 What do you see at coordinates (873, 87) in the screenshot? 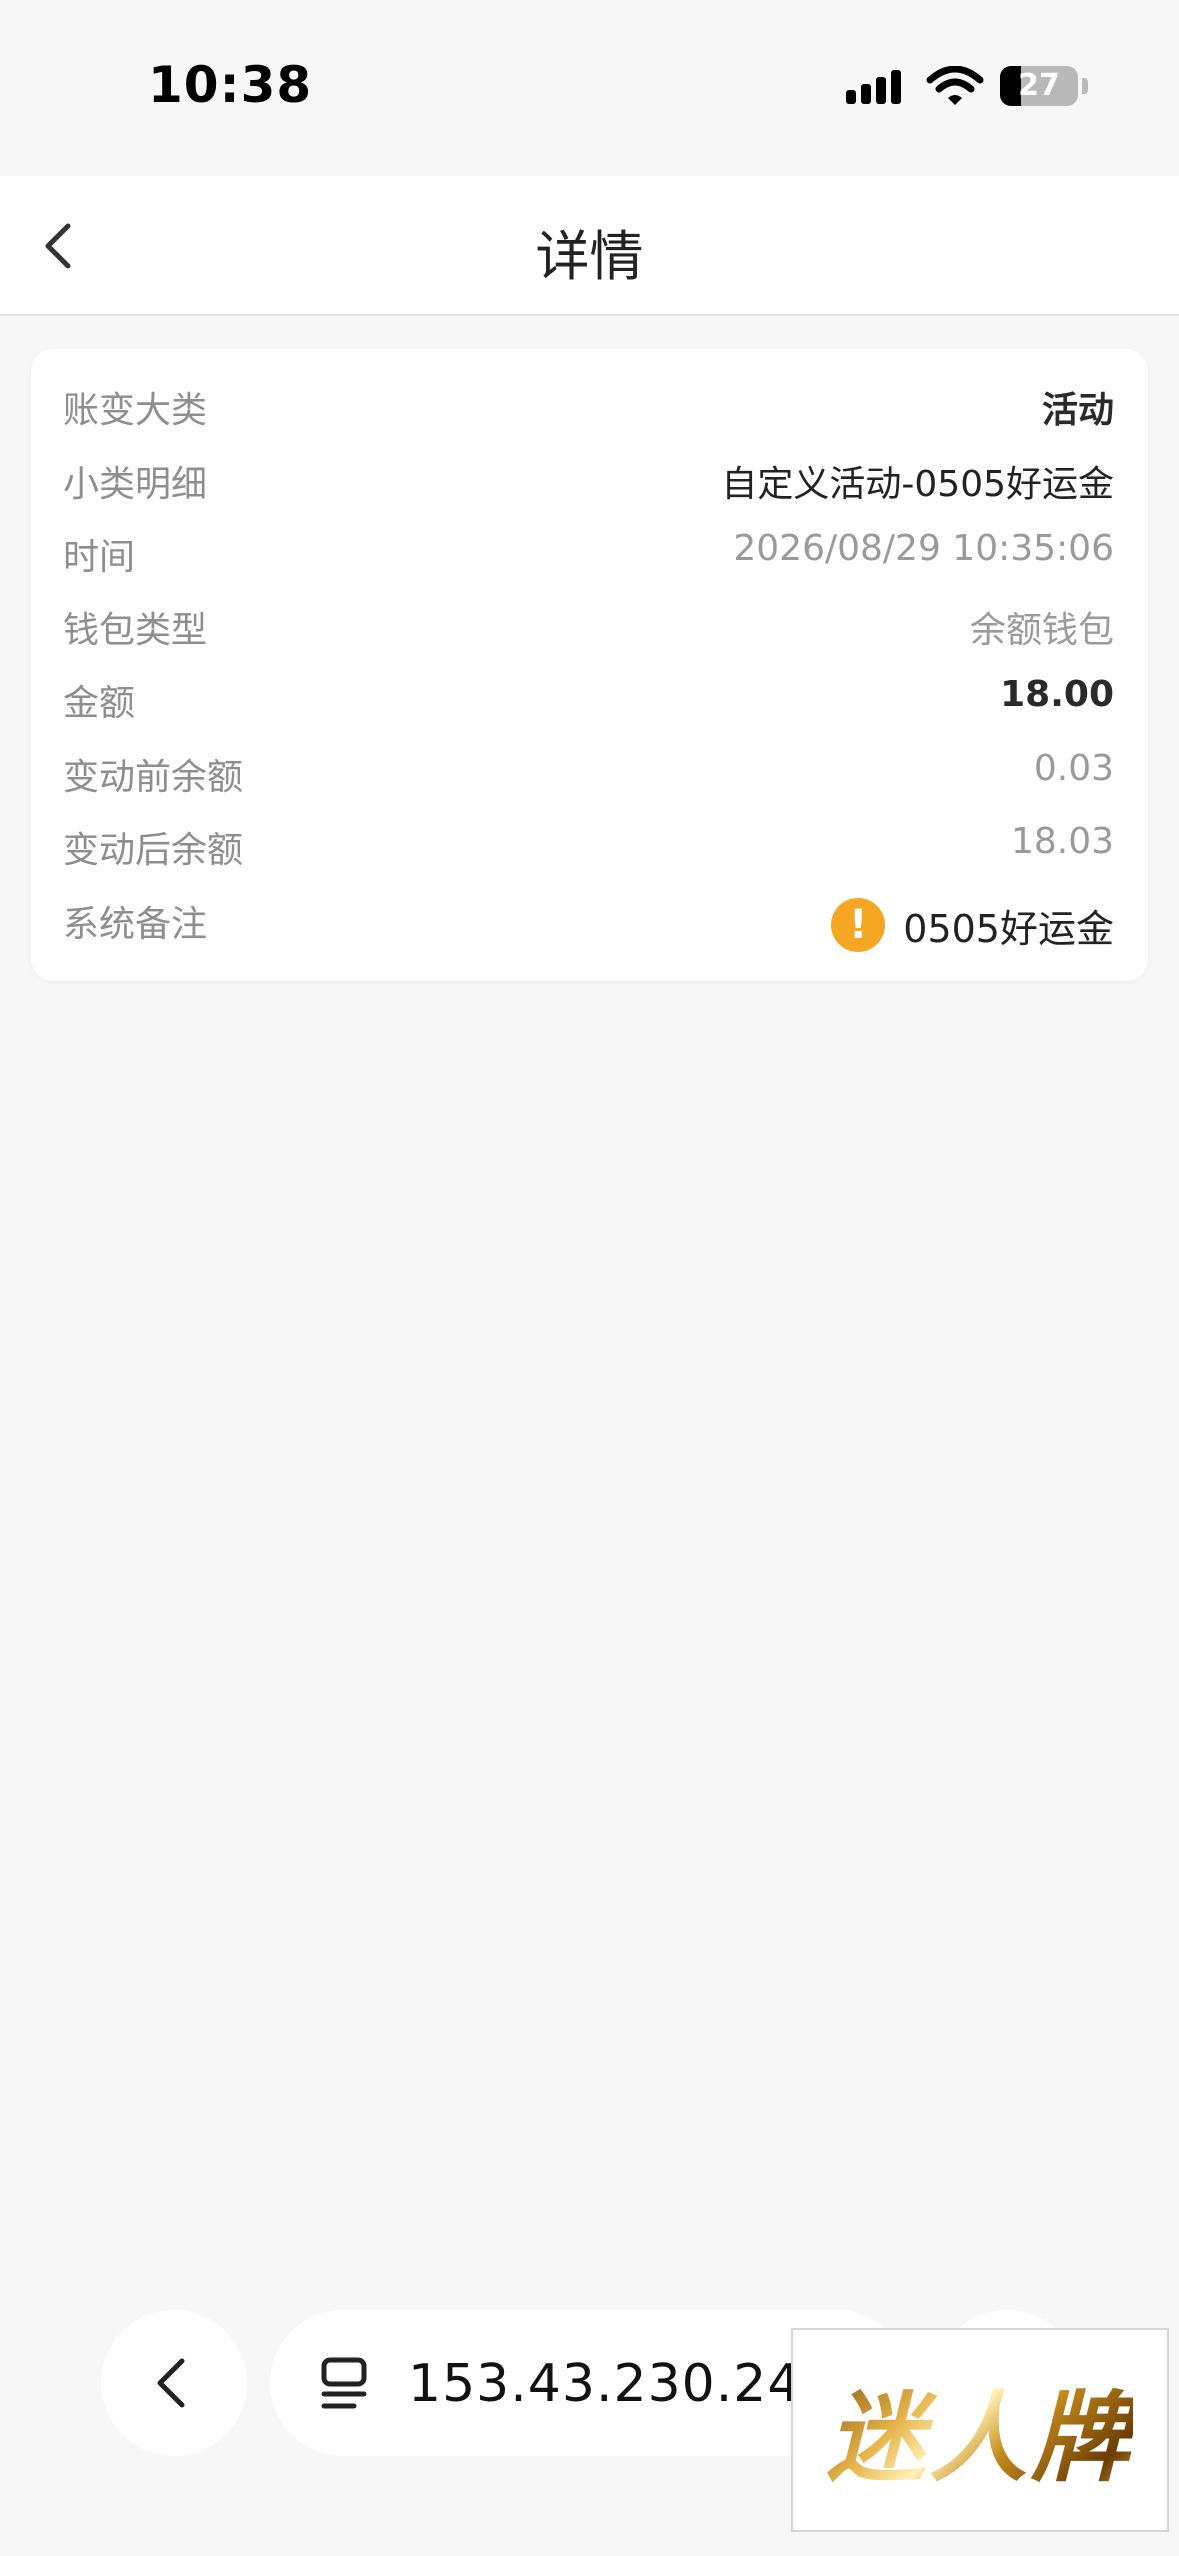
I see `signal-icon` at bounding box center [873, 87].